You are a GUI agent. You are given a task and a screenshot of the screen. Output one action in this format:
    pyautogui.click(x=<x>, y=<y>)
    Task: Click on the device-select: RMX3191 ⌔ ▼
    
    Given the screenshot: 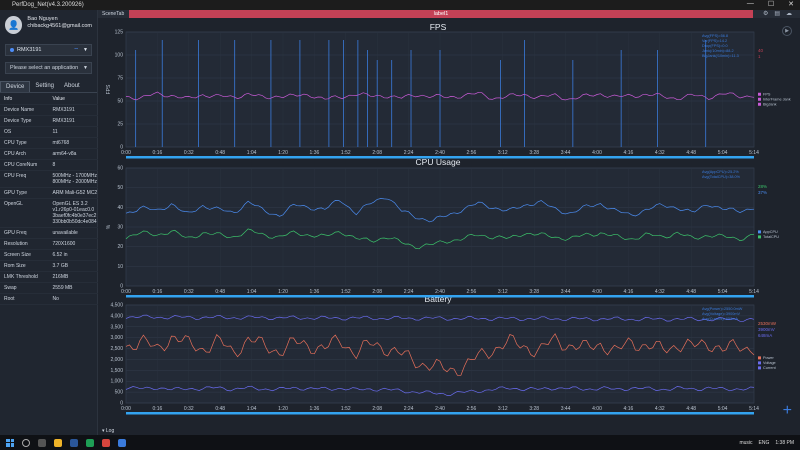 What is the action you would take?
    pyautogui.click(x=48, y=50)
    